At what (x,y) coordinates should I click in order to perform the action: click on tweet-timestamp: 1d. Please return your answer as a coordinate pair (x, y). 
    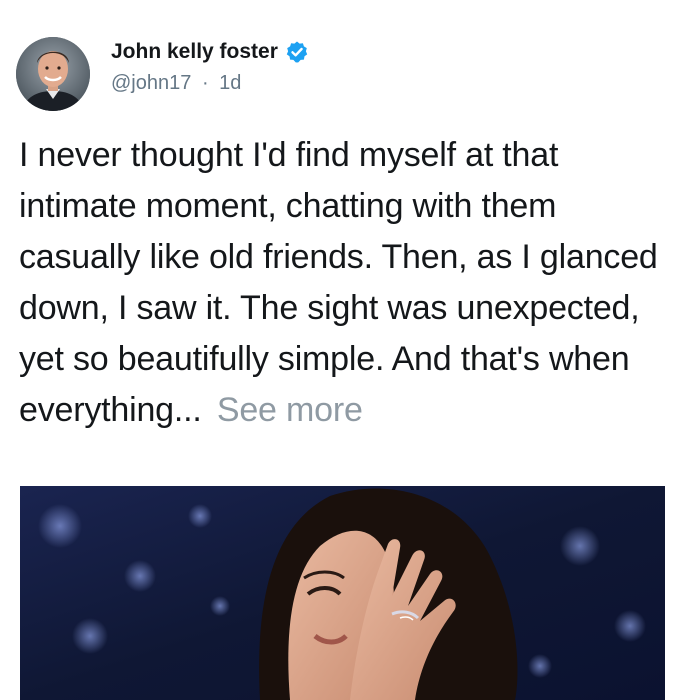
    Looking at the image, I should click on (230, 83).